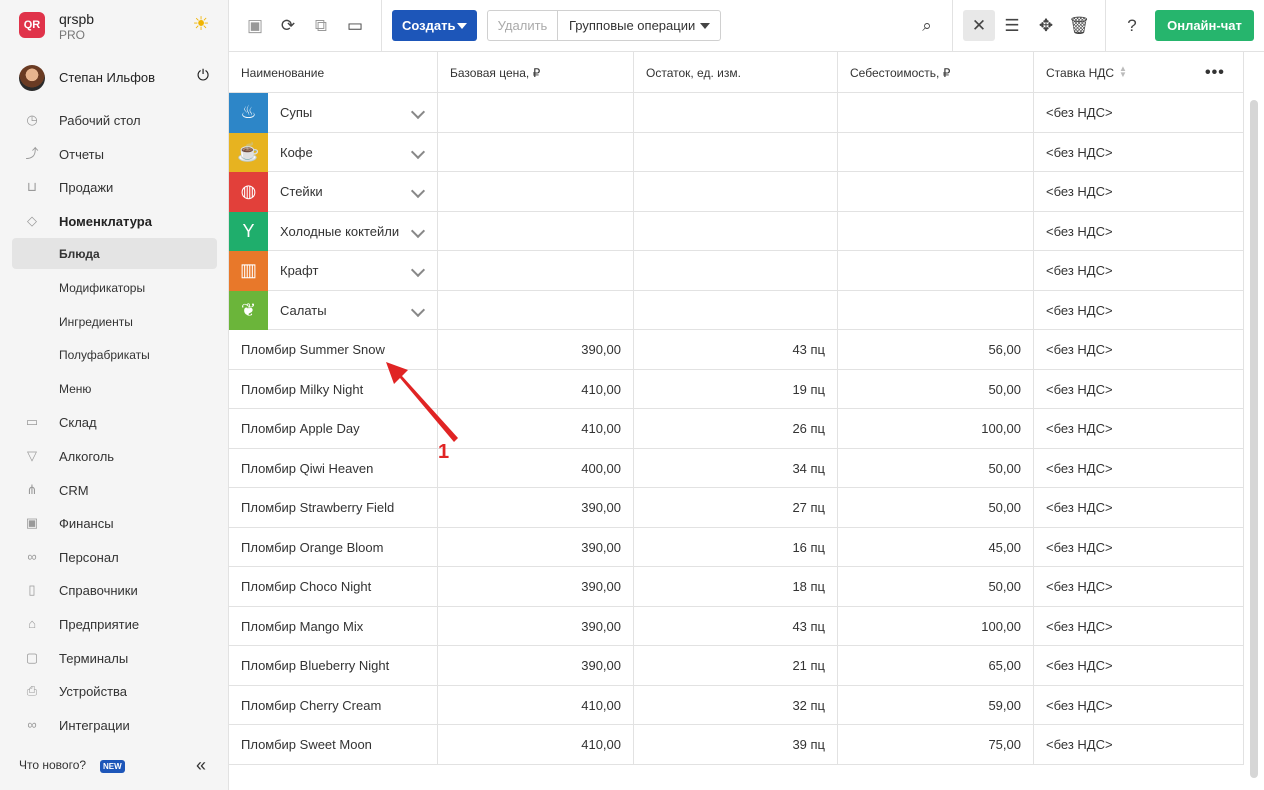 The width and height of the screenshot is (1264, 790). I want to click on arrow-shape, so click(422, 402).